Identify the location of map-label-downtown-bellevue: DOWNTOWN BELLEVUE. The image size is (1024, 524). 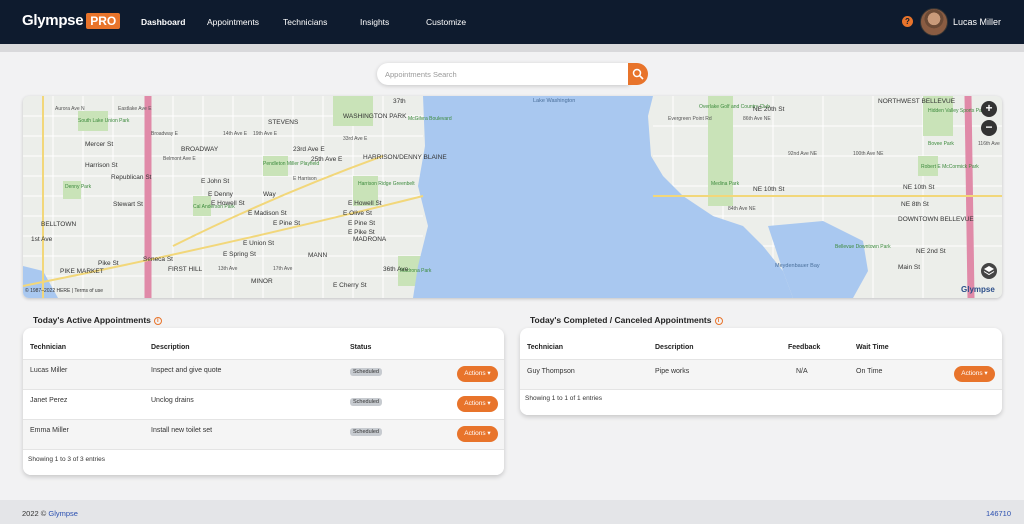
(936, 219).